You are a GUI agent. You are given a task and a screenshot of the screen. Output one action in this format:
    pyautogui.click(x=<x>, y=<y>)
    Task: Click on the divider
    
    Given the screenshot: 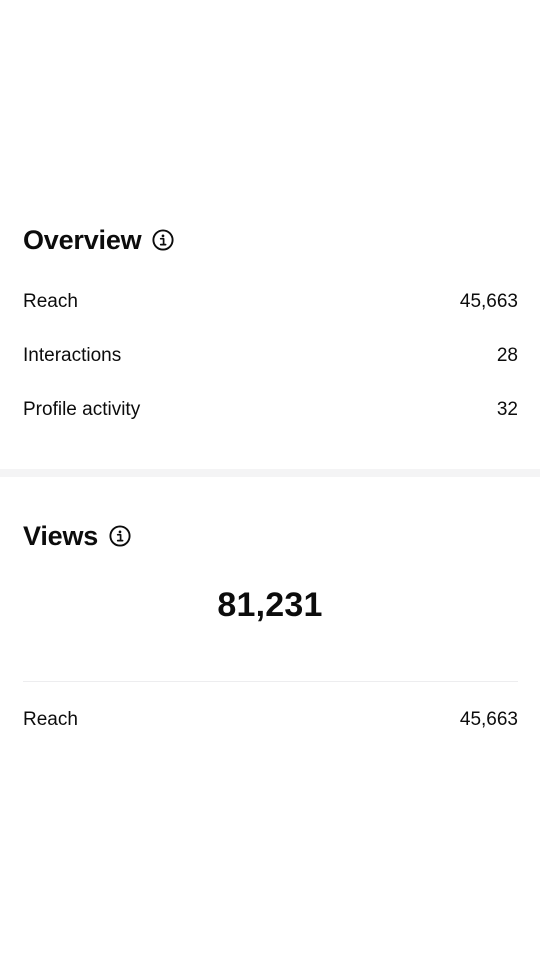 What is the action you would take?
    pyautogui.click(x=270, y=681)
    